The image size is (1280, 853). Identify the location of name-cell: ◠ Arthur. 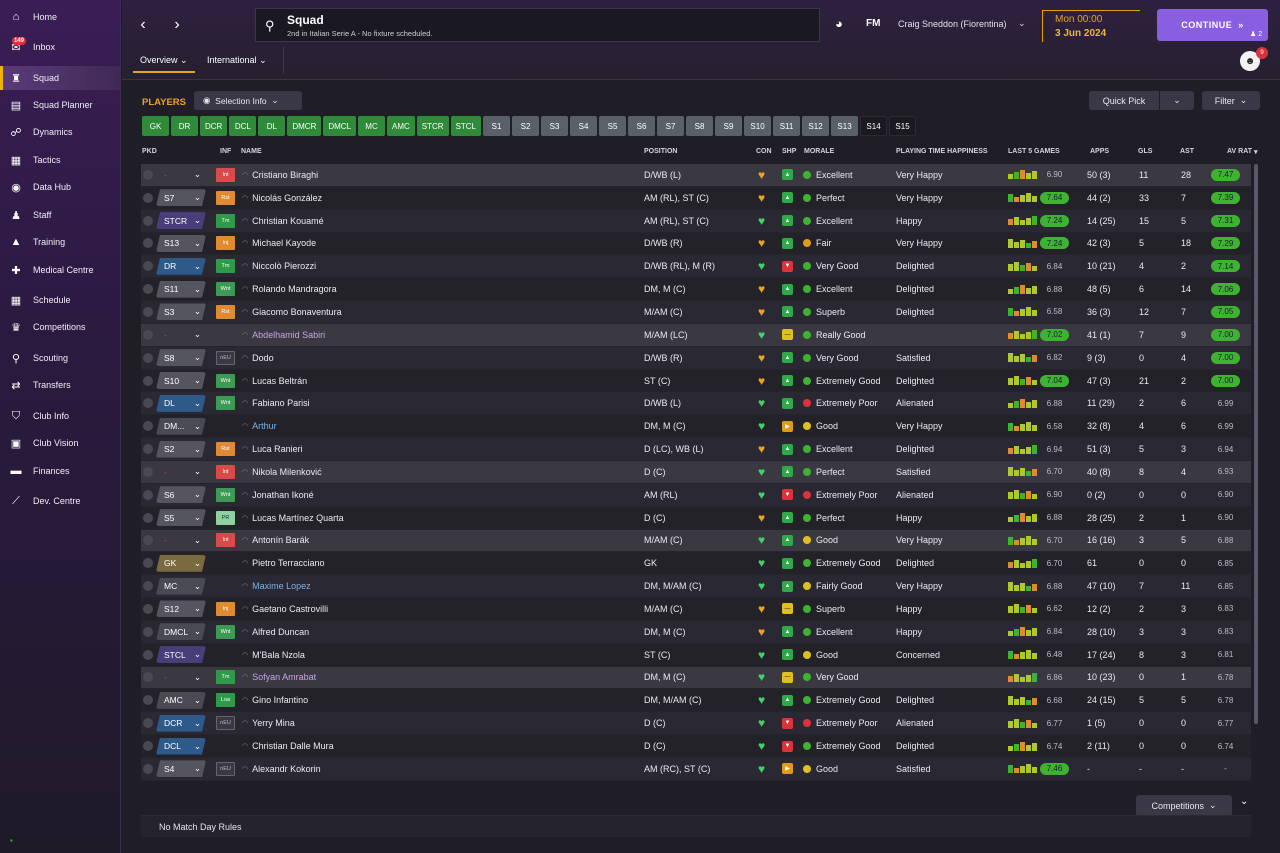
(259, 426).